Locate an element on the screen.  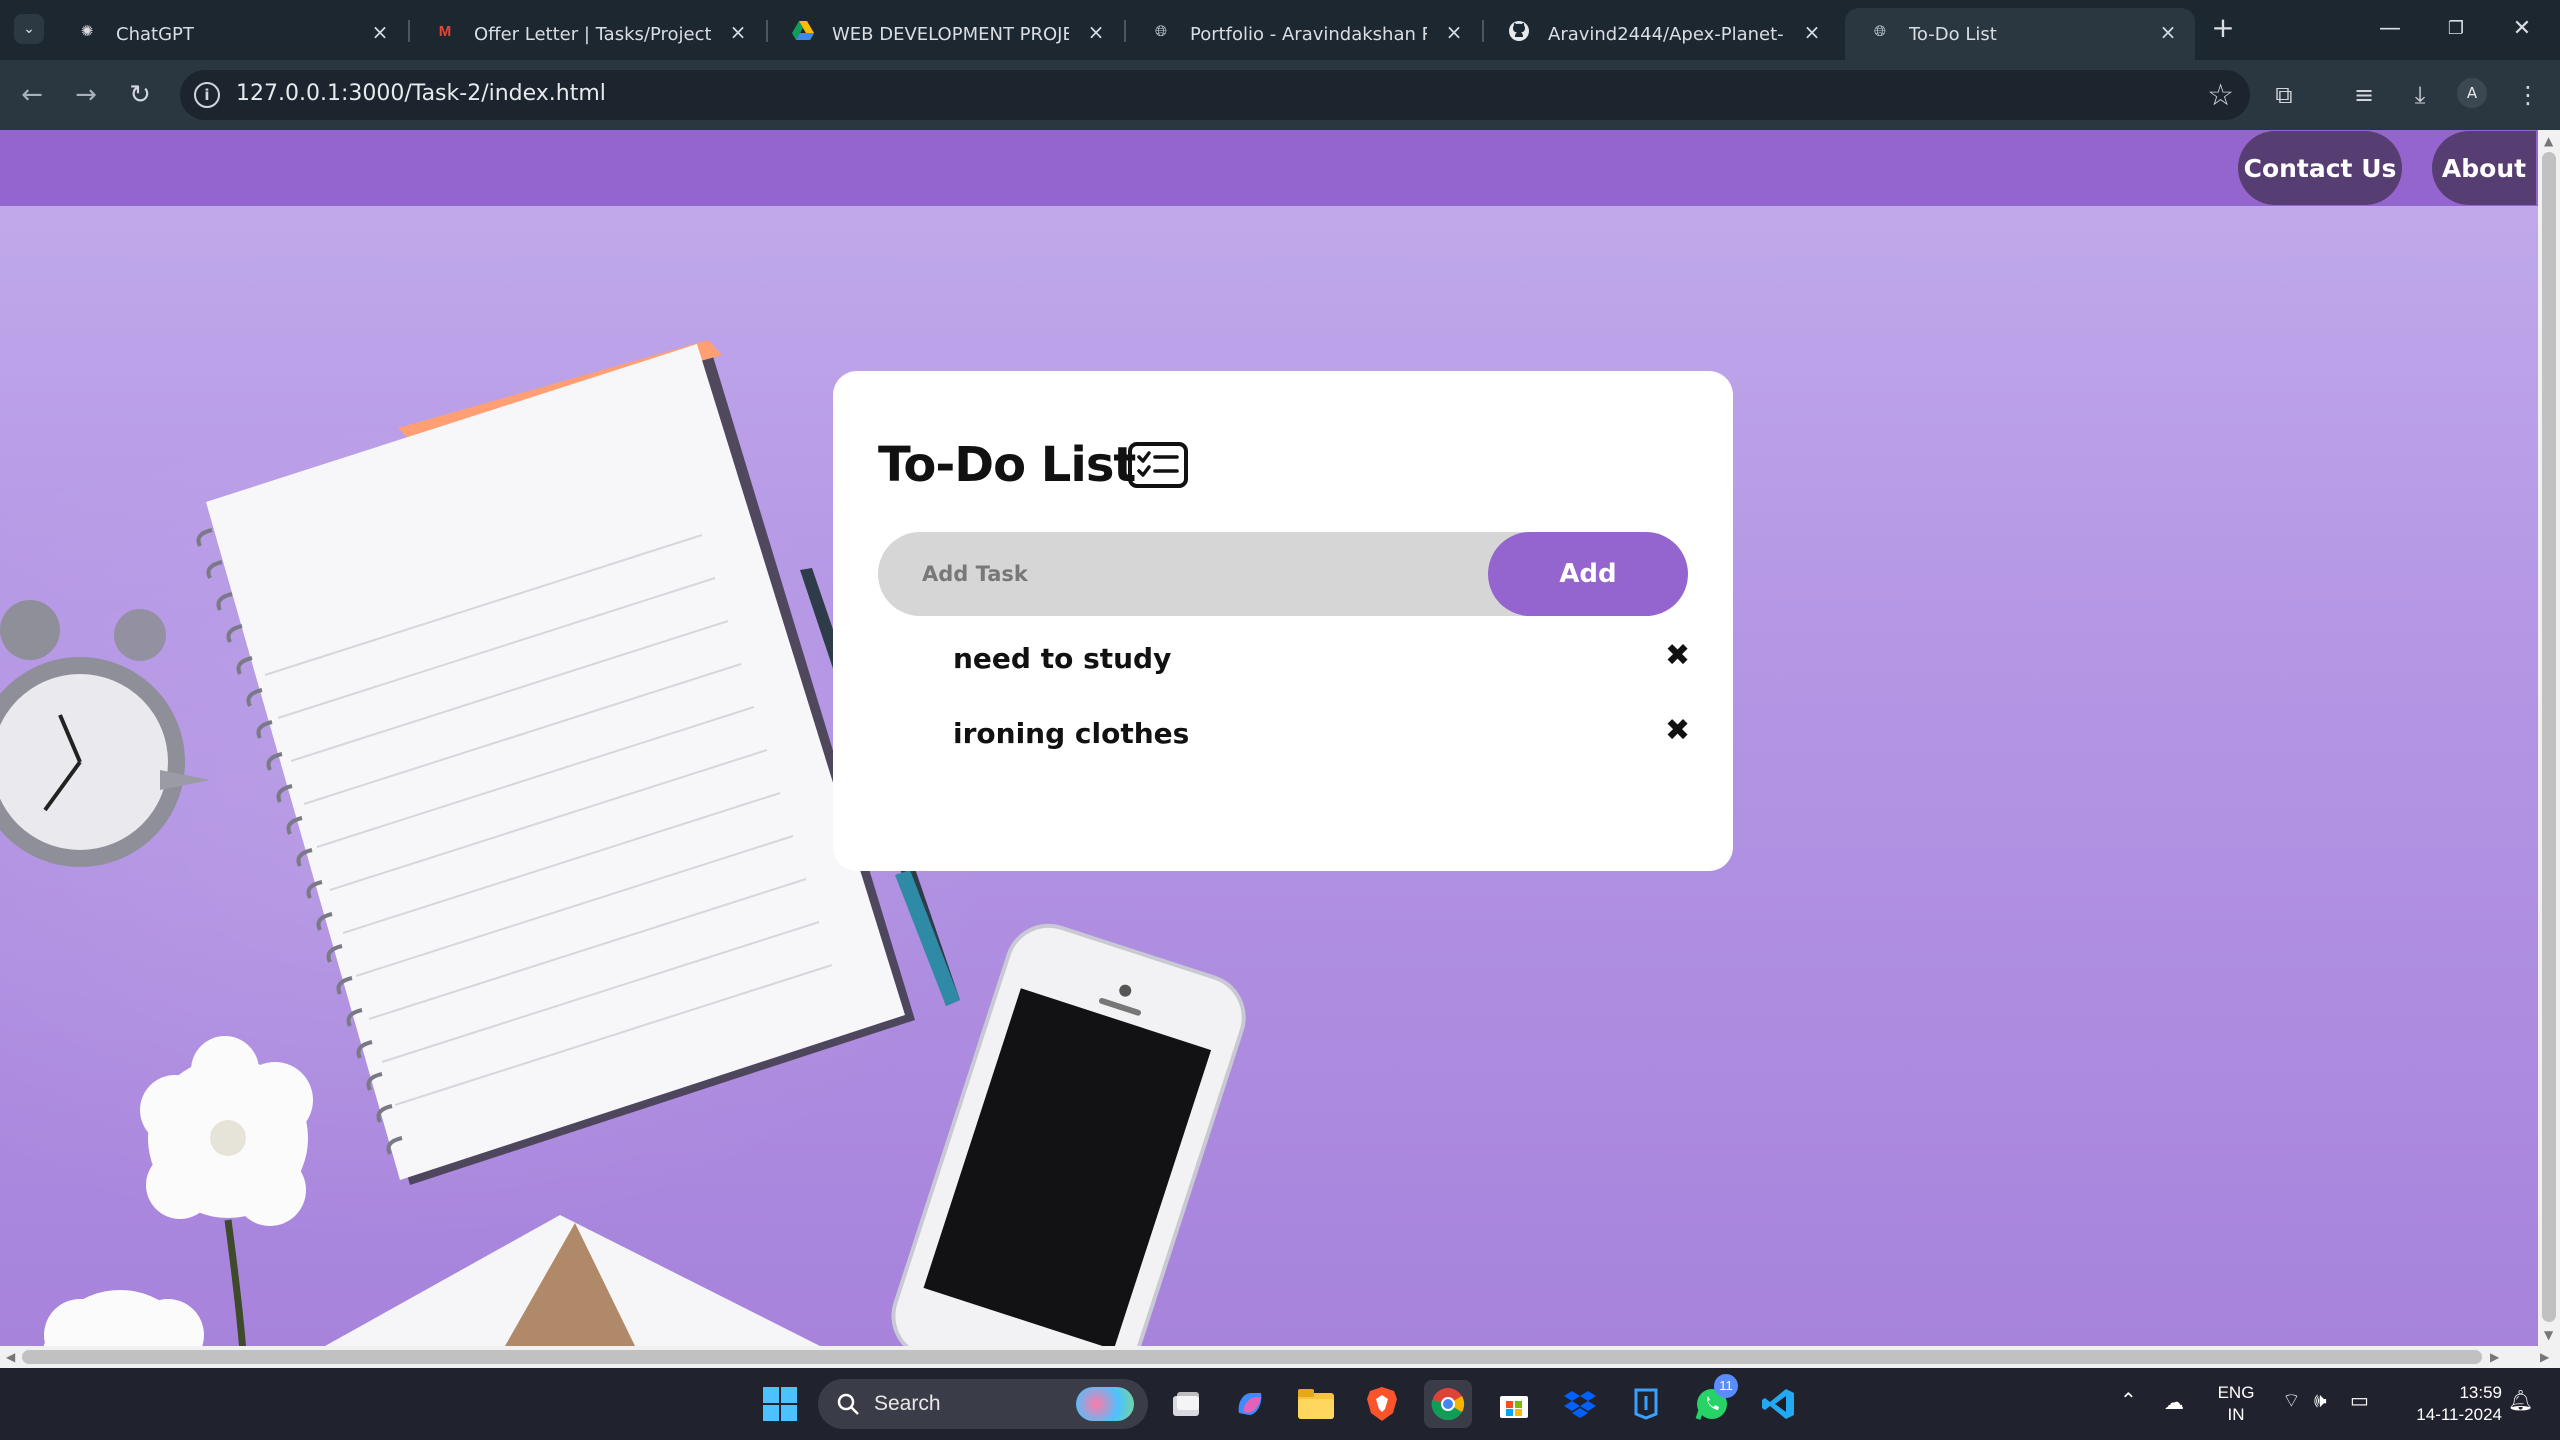
tab-portfolio: 🌐︎ Portfolio - Aravindakshan R × is located at coordinates (1303, 34).